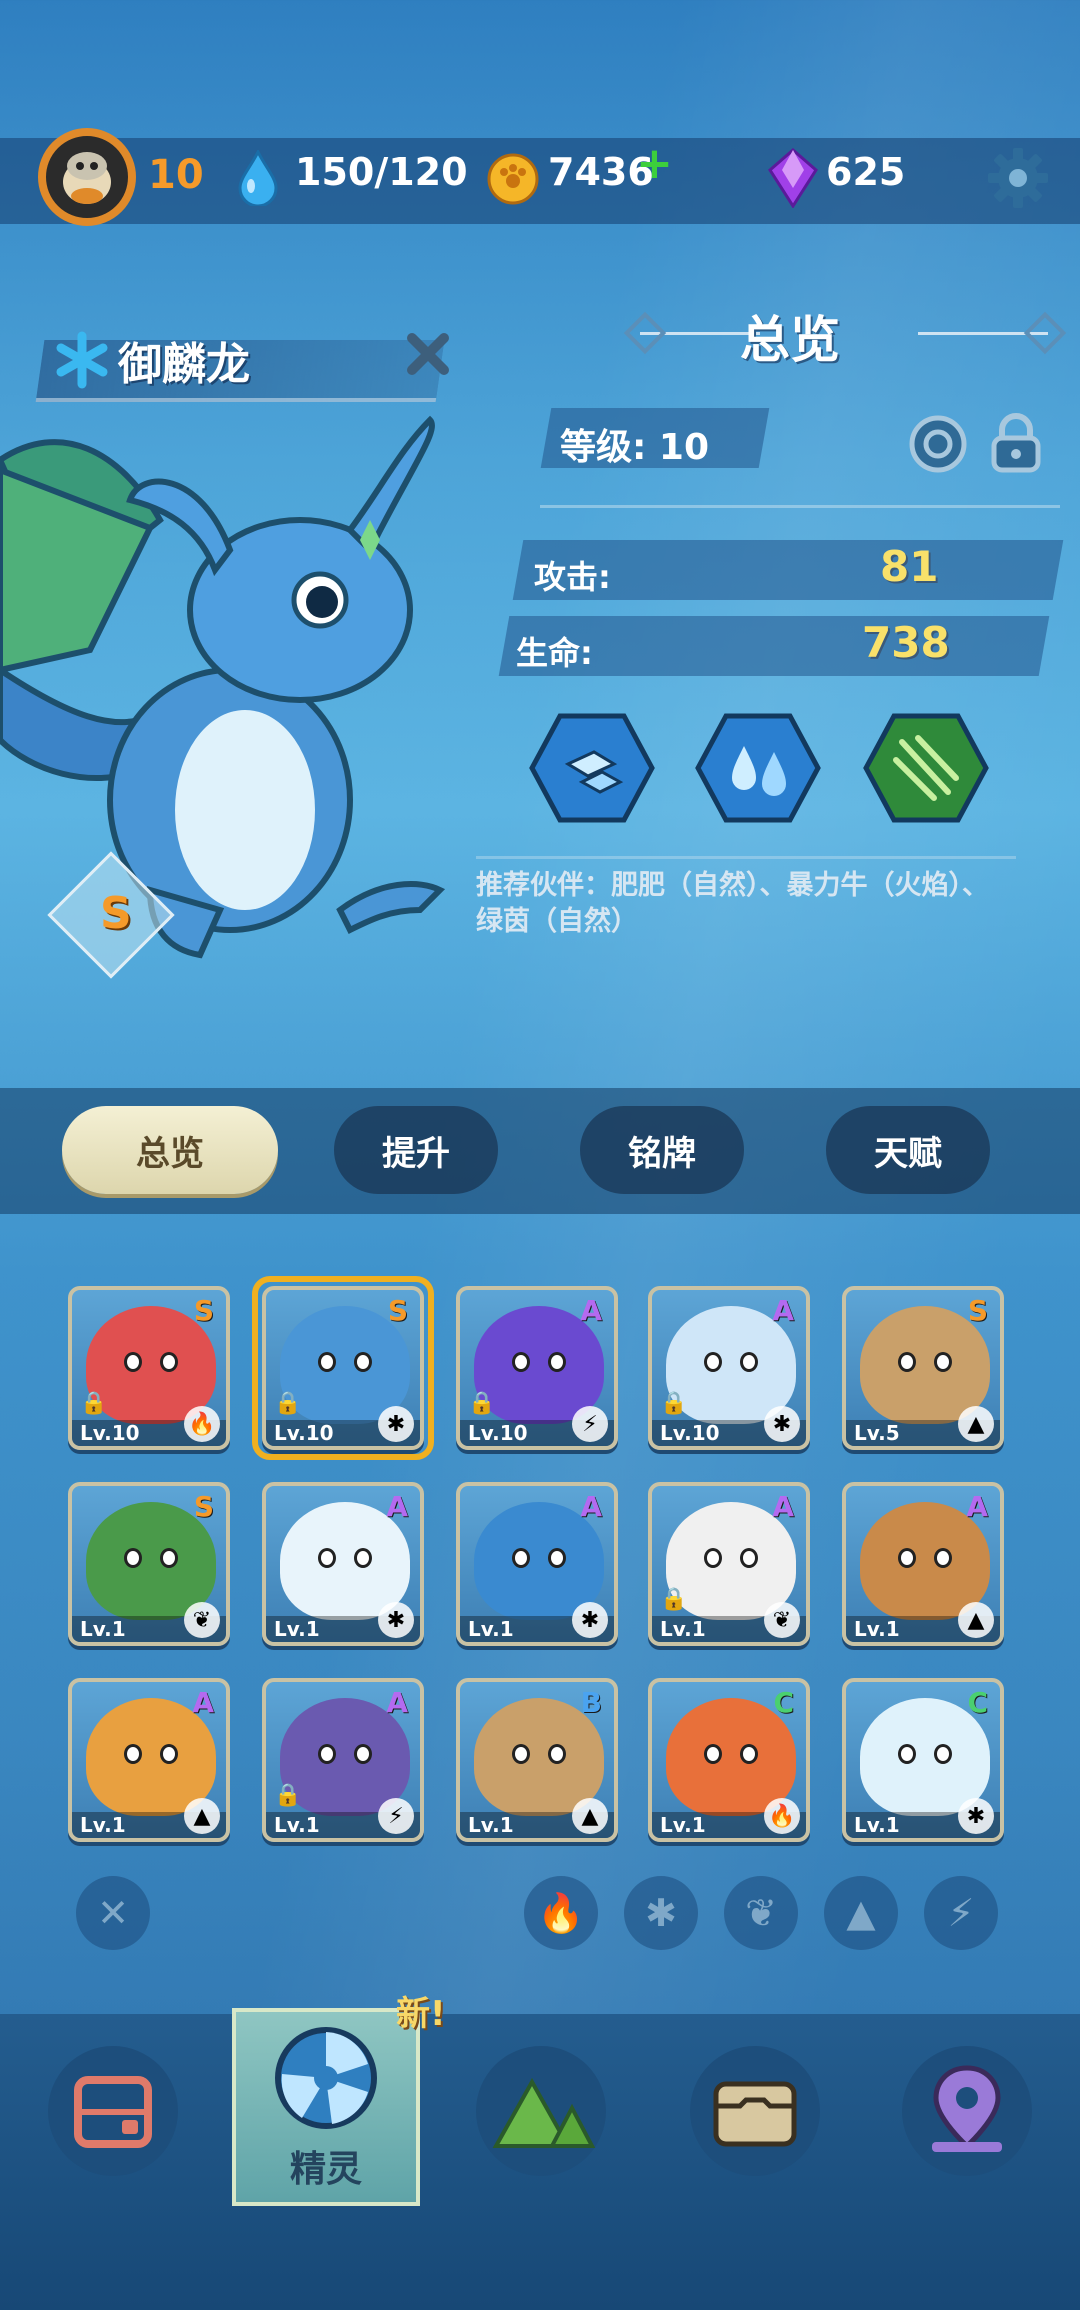 Image resolution: width=1080 pixels, height=2310 pixels. I want to click on new-badge: 新!, so click(421, 2014).